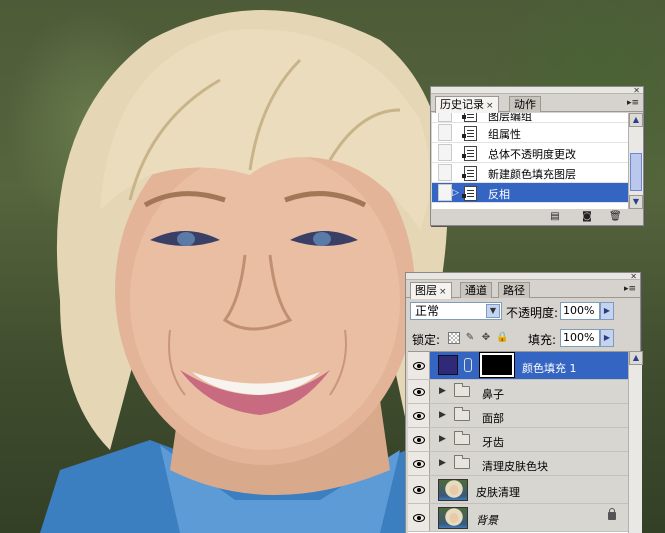 The image size is (665, 533). I want to click on tab-actions-label: 动作, so click(525, 104).